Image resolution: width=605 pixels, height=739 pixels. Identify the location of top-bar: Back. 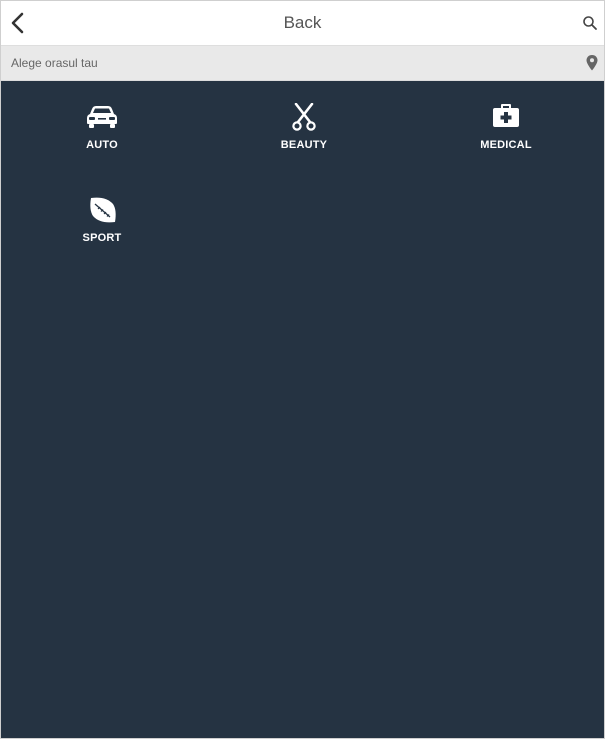
(302, 23).